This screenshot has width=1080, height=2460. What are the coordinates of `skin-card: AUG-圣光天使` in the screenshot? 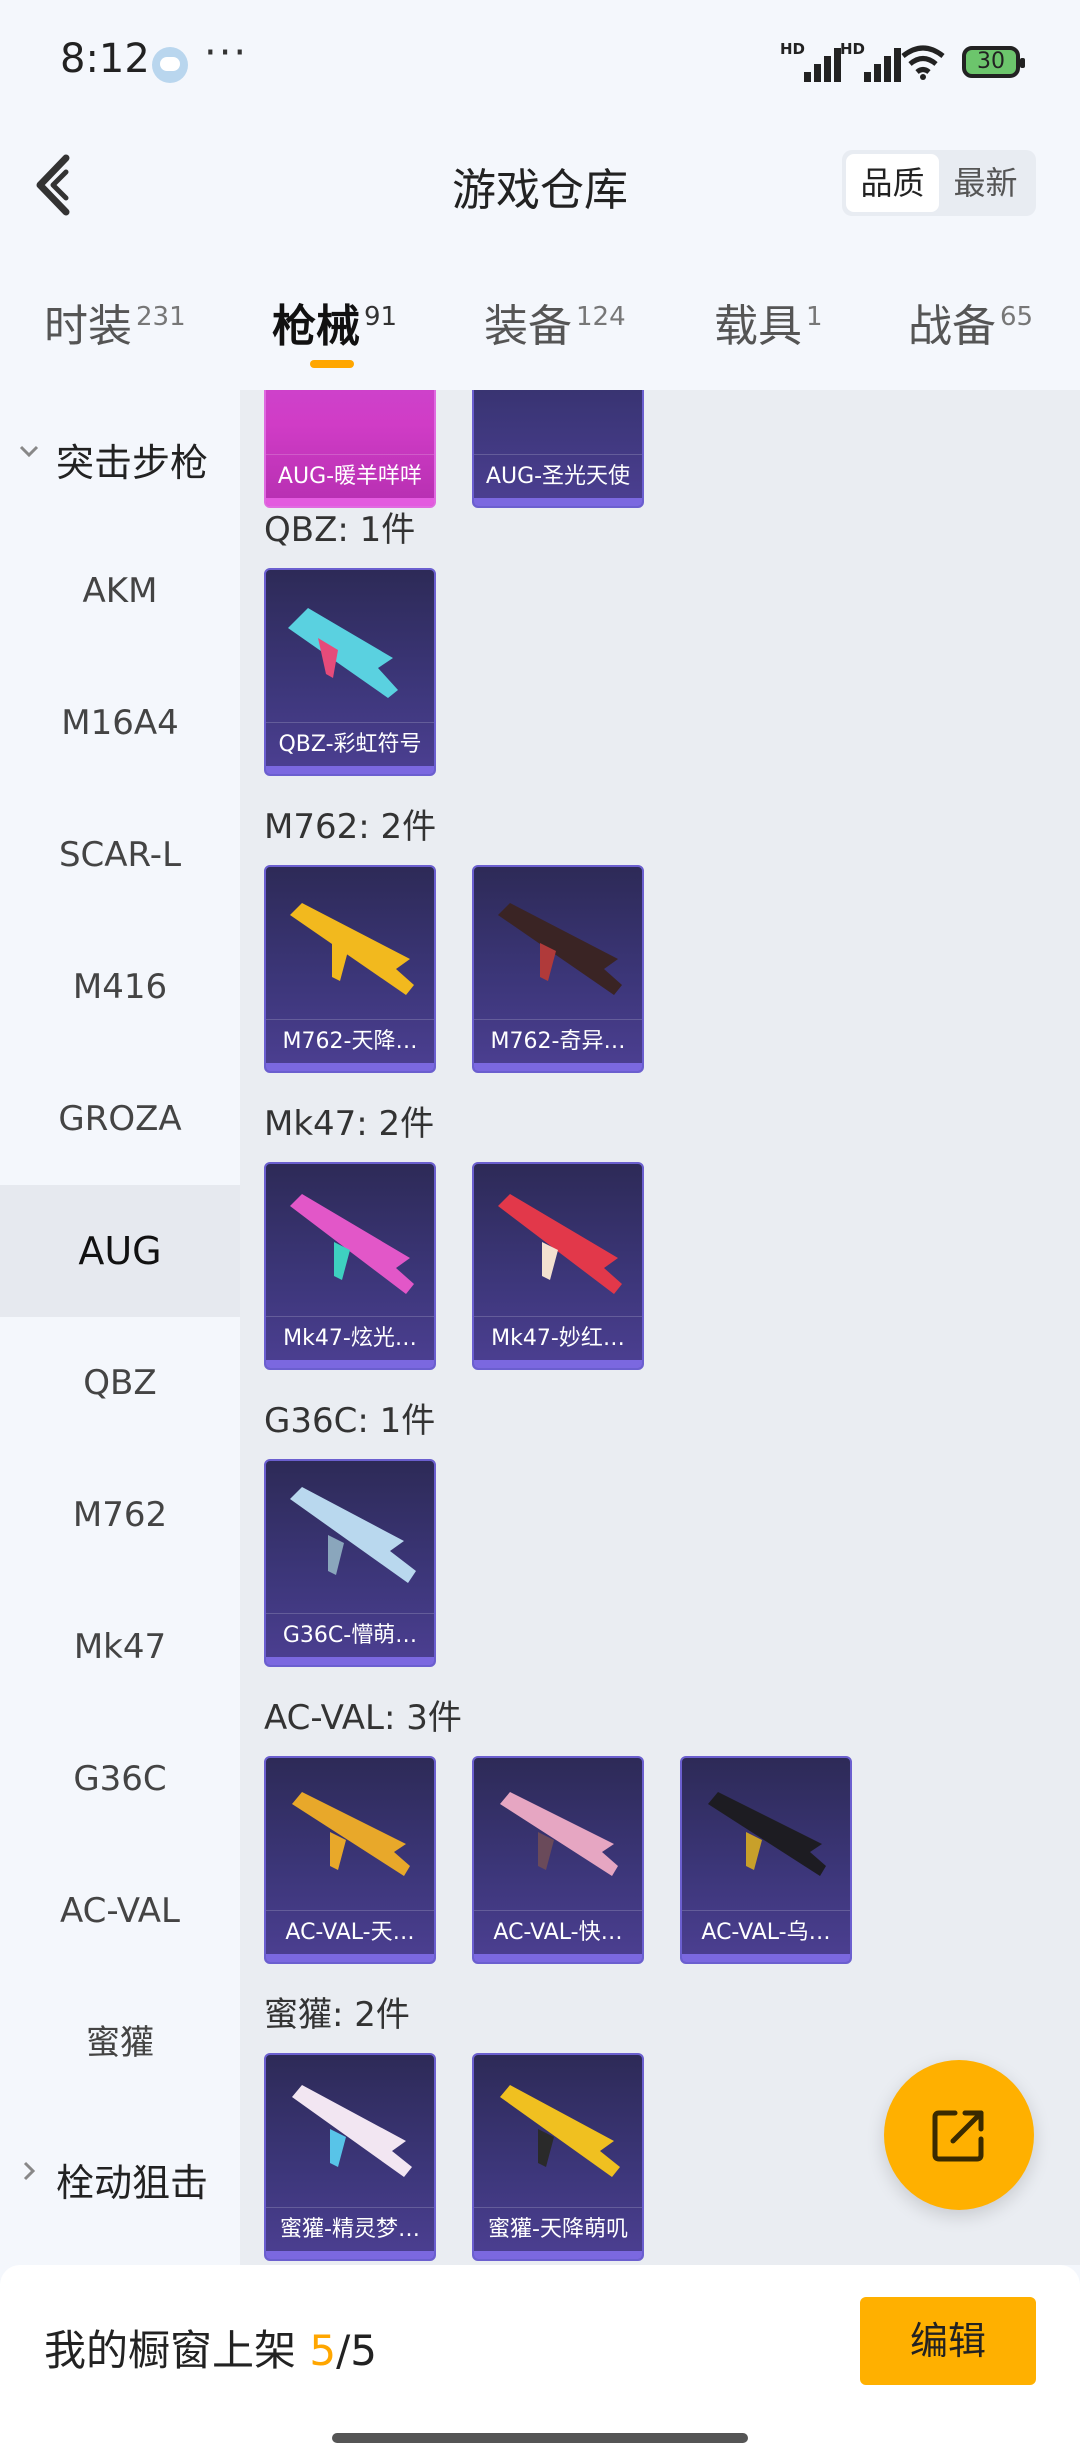 It's located at (558, 449).